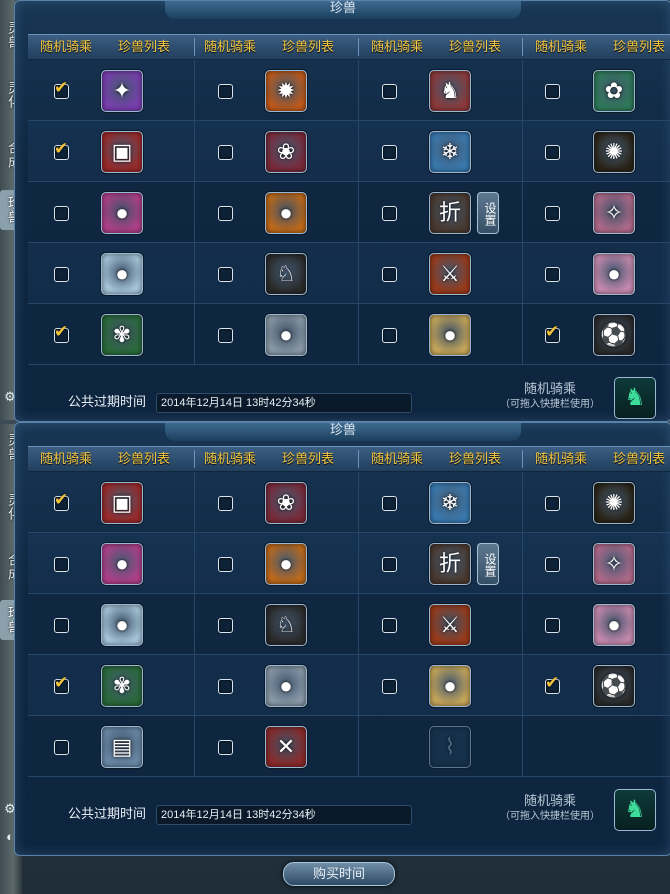 The image size is (670, 894). I want to click on green-dragon-icon: ✿, so click(614, 90).